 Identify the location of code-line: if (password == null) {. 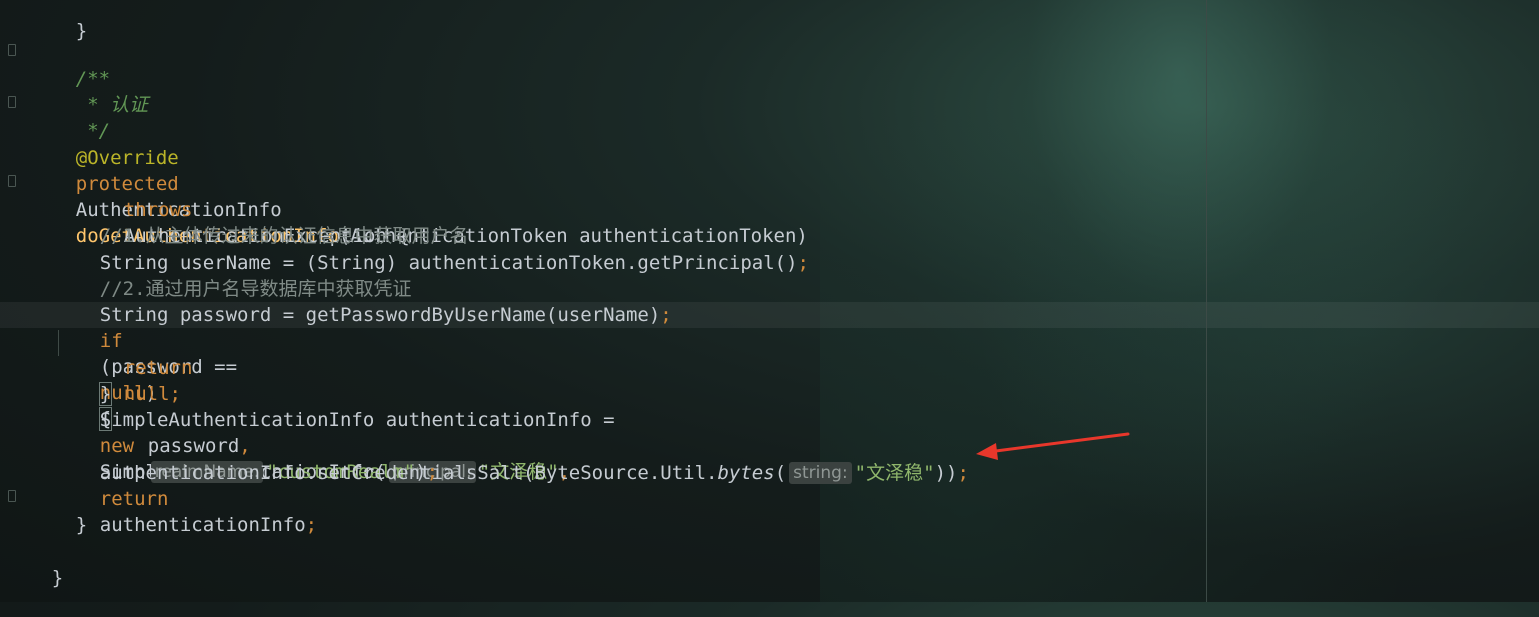
(145, 366).